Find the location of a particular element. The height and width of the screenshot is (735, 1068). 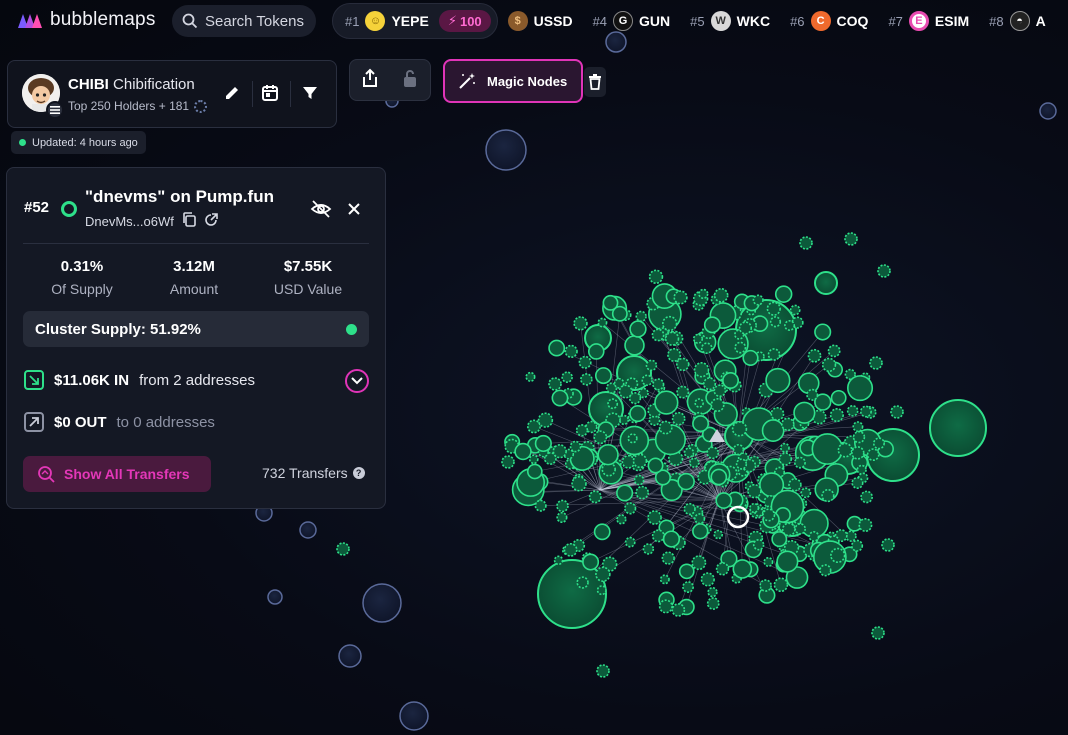

edit-icon is located at coordinates (232, 93).